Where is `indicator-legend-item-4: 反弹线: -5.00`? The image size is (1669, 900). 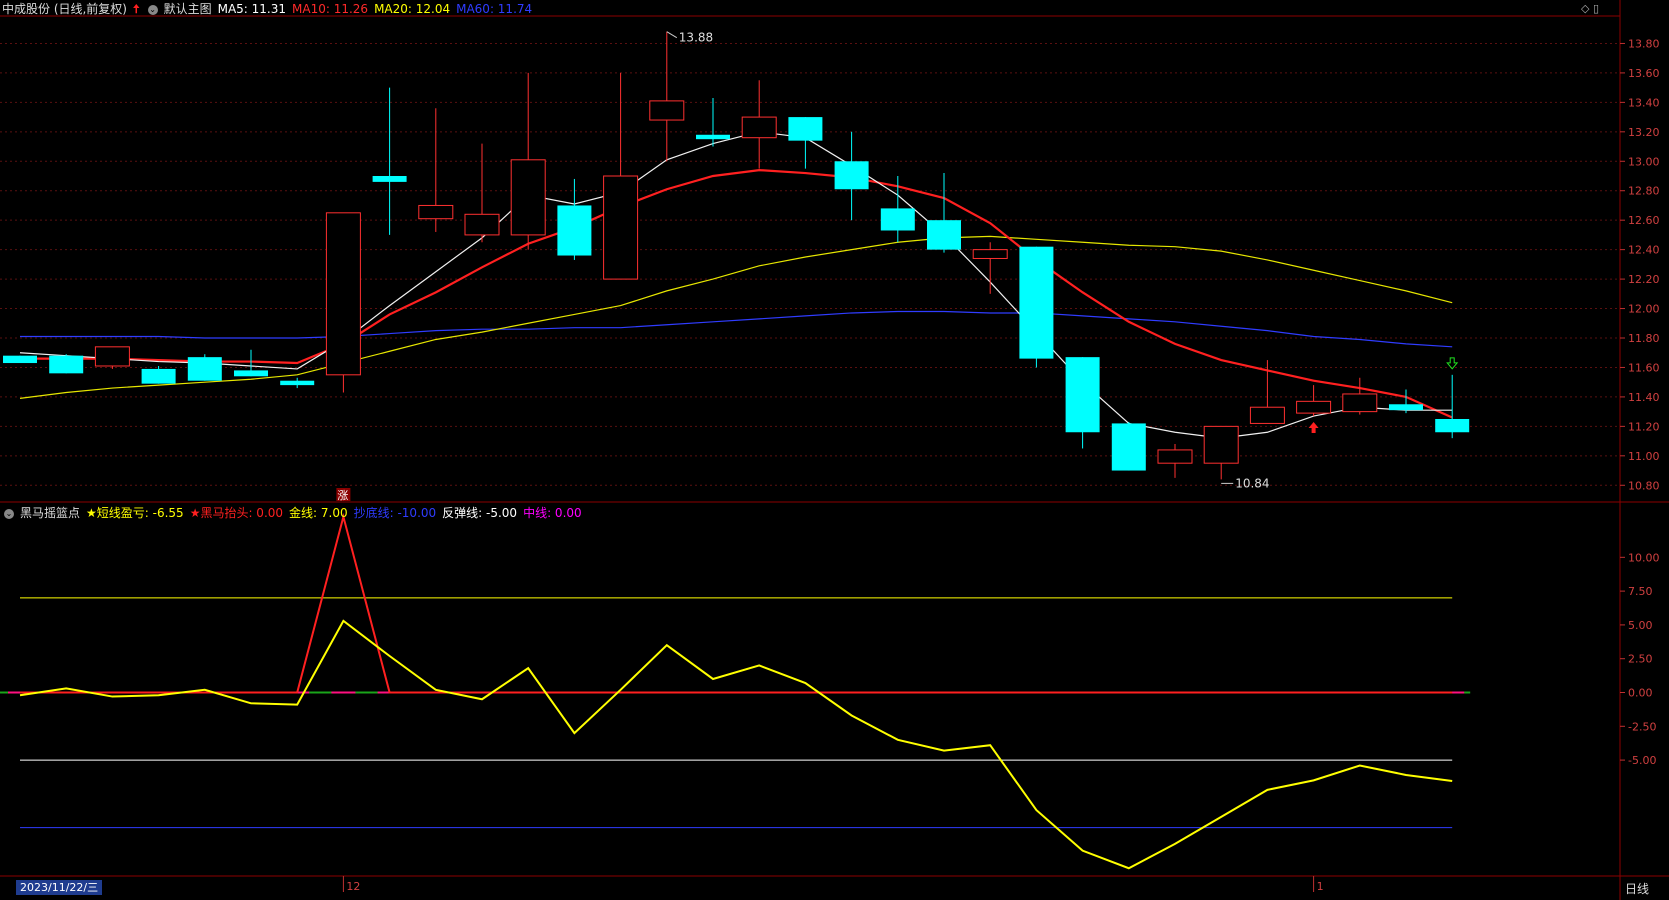
indicator-legend-item-4: 反弹线: -5.00 is located at coordinates (480, 513).